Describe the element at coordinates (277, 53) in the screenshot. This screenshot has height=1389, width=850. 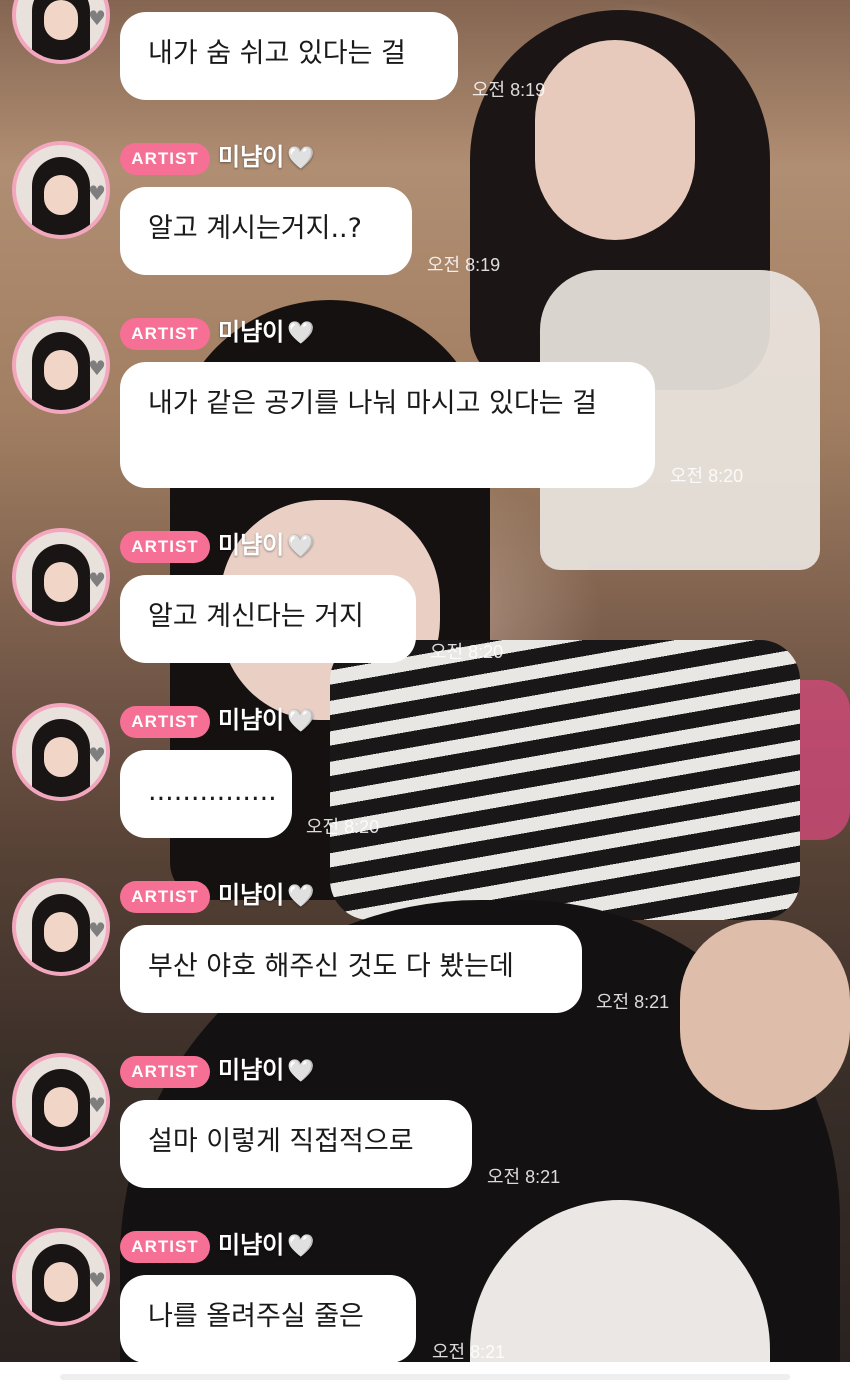
I see `message-text: 내가 숨 쉬고 있다는 걸` at that location.